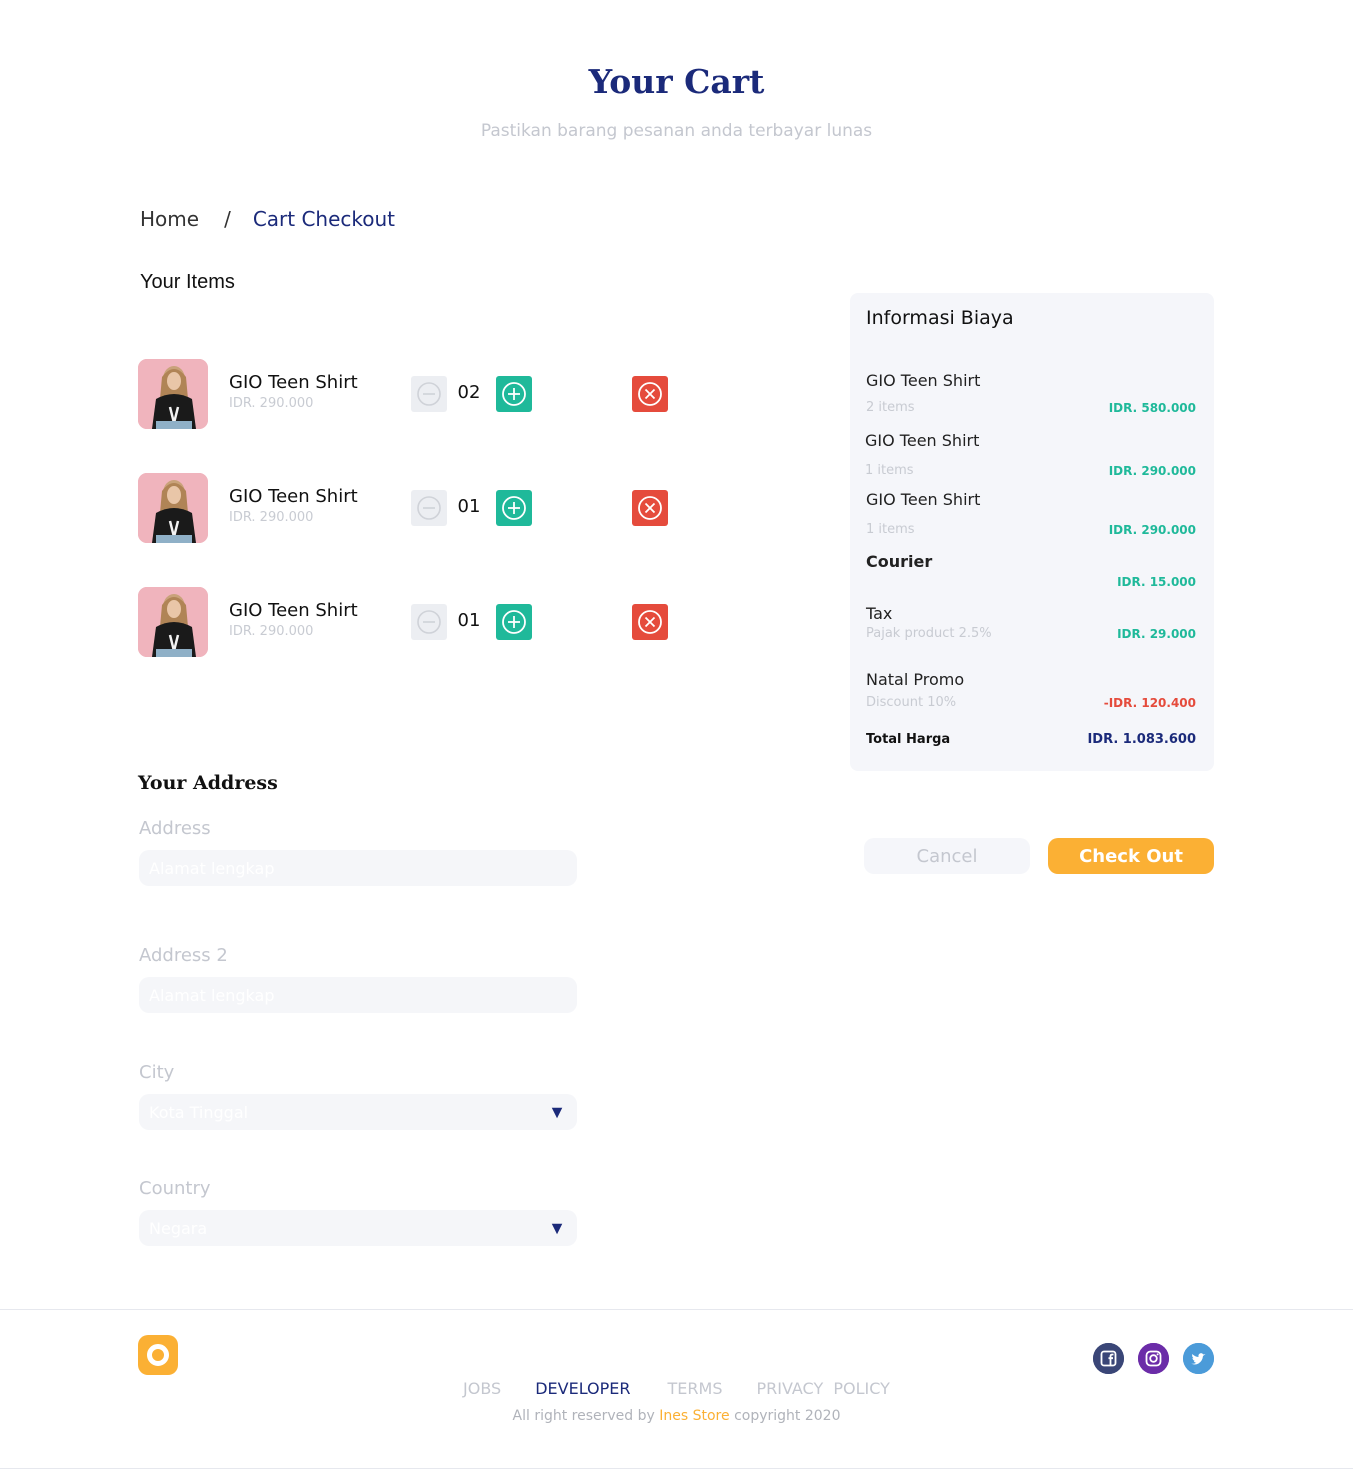 Image resolution: width=1353 pixels, height=1470 pixels. Describe the element at coordinates (676, 1468) in the screenshot. I see `footer-bottom-divider` at that location.